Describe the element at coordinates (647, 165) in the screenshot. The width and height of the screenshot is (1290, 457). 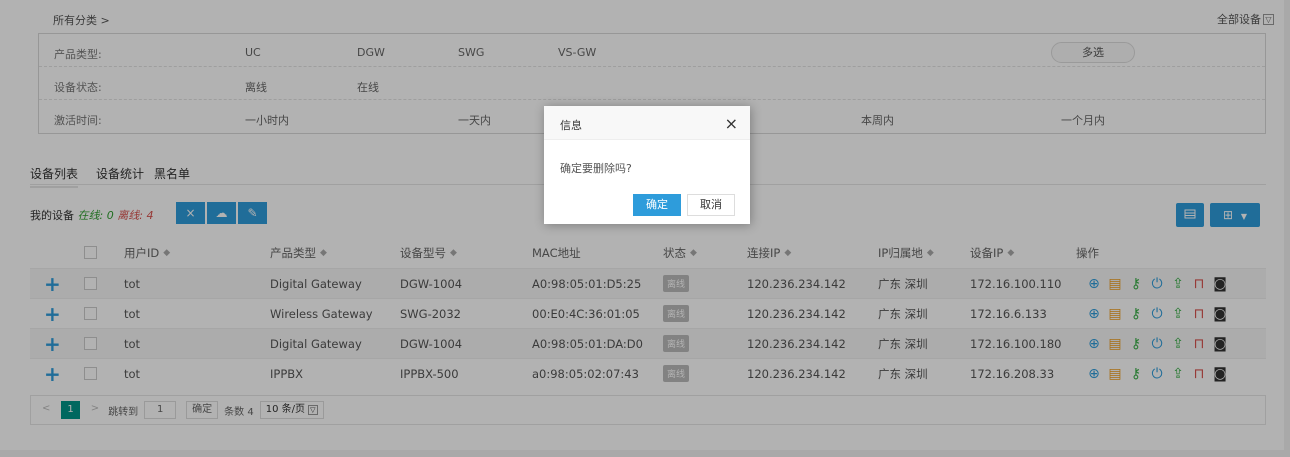
I see `confirm-dialog: 信息 × 确定要删除吗? 确定 取消` at that location.